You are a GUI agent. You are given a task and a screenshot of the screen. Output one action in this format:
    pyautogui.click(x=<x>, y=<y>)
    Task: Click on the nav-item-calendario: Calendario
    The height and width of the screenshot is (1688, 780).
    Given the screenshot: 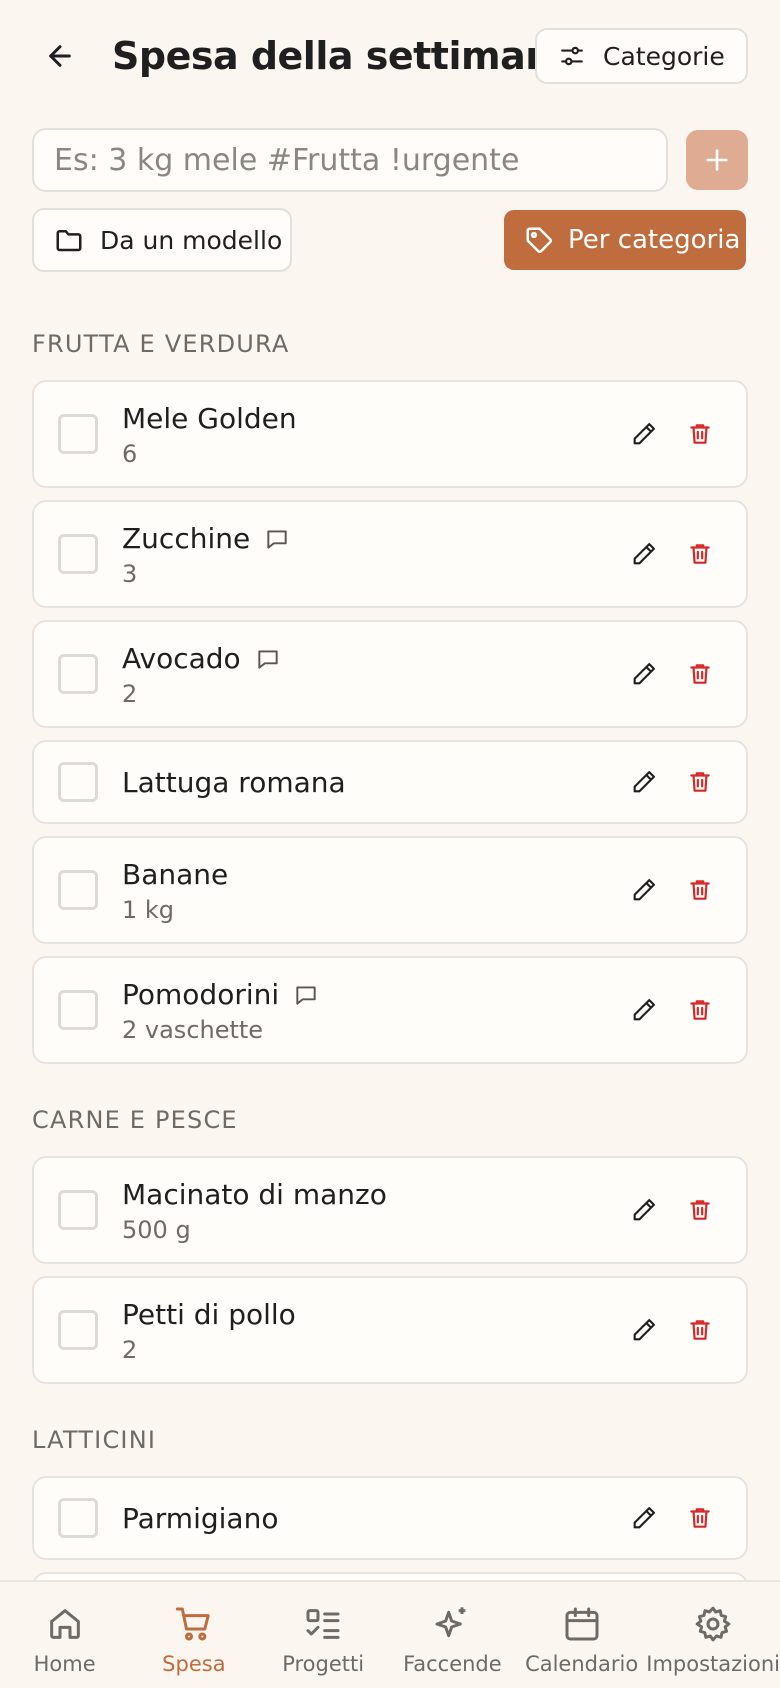 What is the action you would take?
    pyautogui.click(x=581, y=1635)
    